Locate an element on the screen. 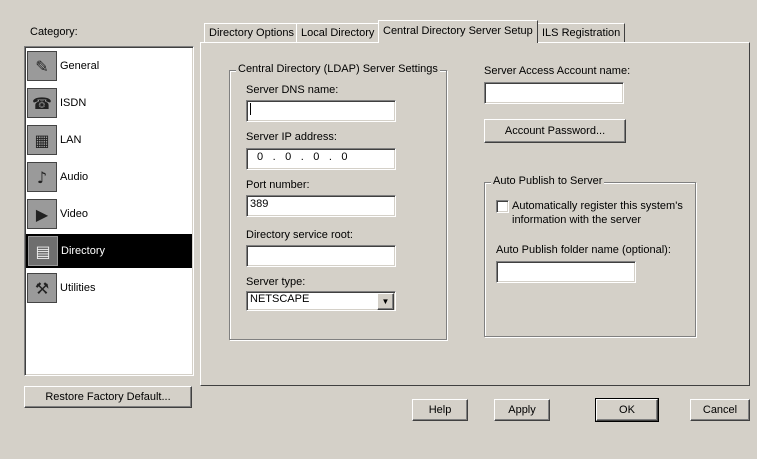 Image resolution: width=757 pixels, height=459 pixels. category-item-isdn: ☎ ISDN is located at coordinates (108, 103).